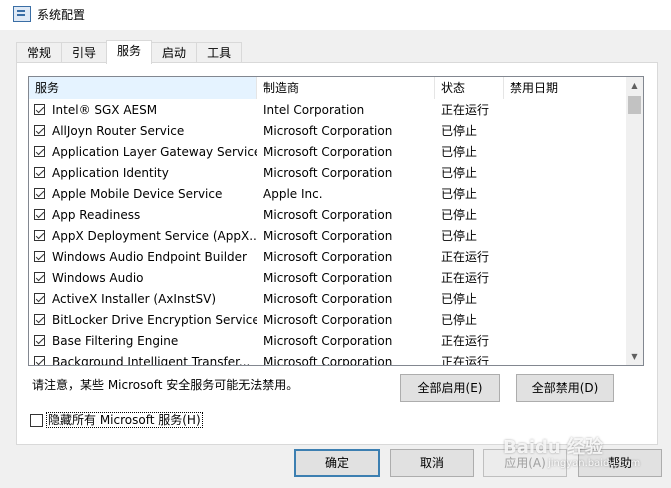 This screenshot has height=488, width=671. Describe the element at coordinates (105, 110) in the screenshot. I see `service-name: Intel® SGX AESM` at that location.